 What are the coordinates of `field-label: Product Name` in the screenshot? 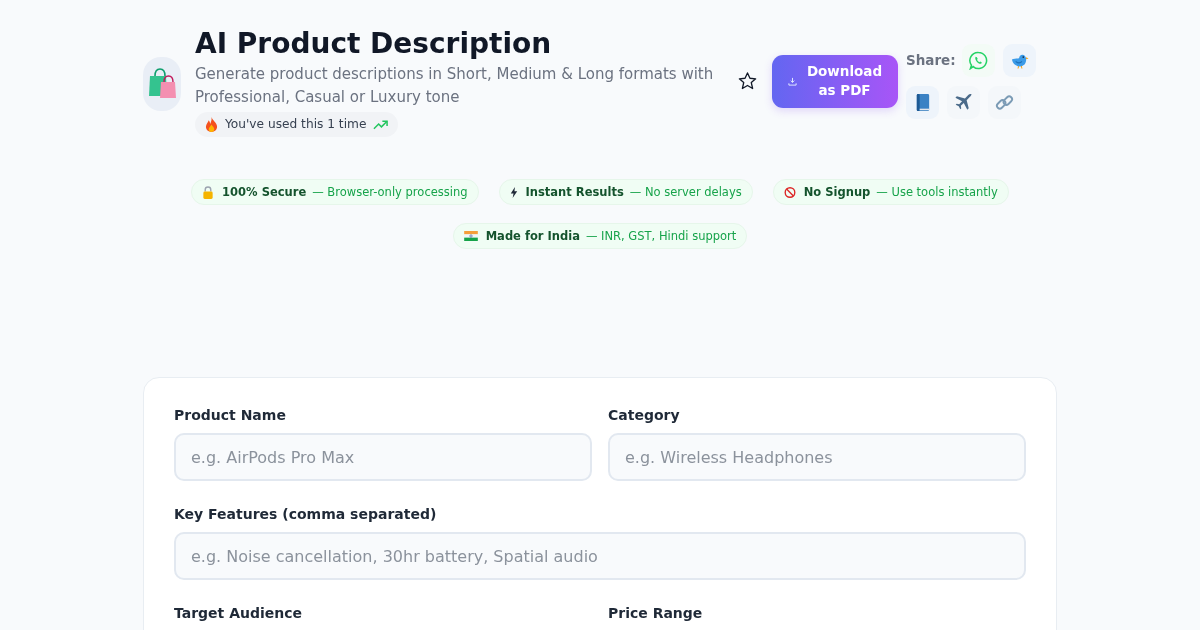 It's located at (230, 415).